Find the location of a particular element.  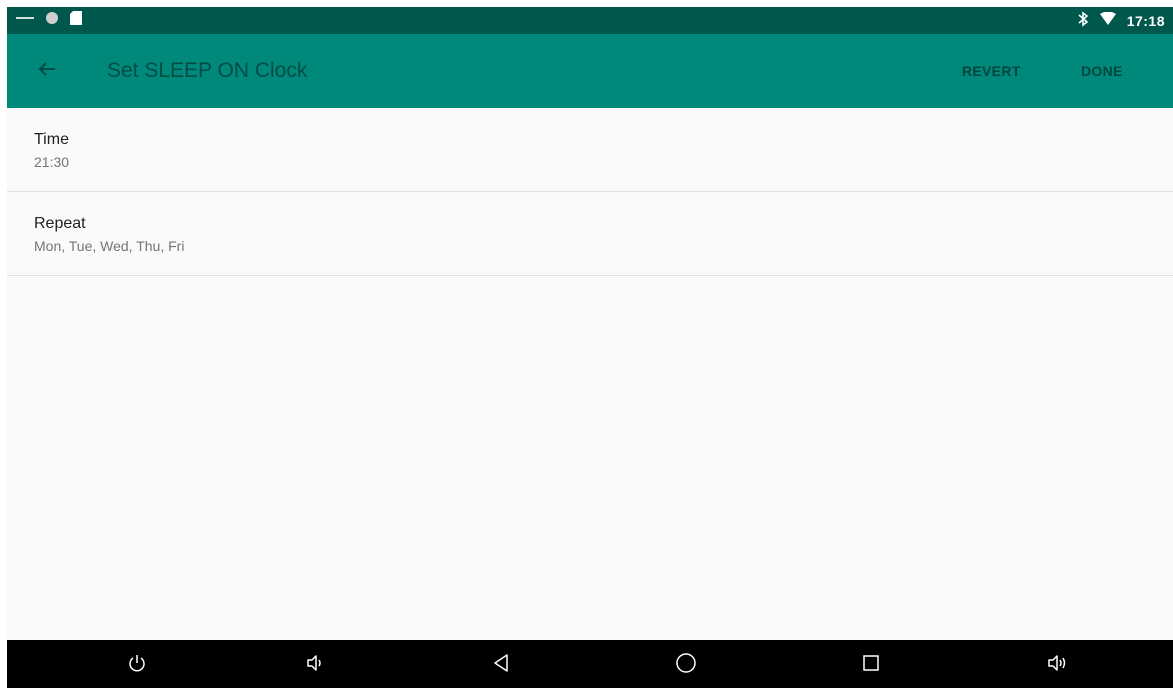

back-icon is located at coordinates (501, 665).